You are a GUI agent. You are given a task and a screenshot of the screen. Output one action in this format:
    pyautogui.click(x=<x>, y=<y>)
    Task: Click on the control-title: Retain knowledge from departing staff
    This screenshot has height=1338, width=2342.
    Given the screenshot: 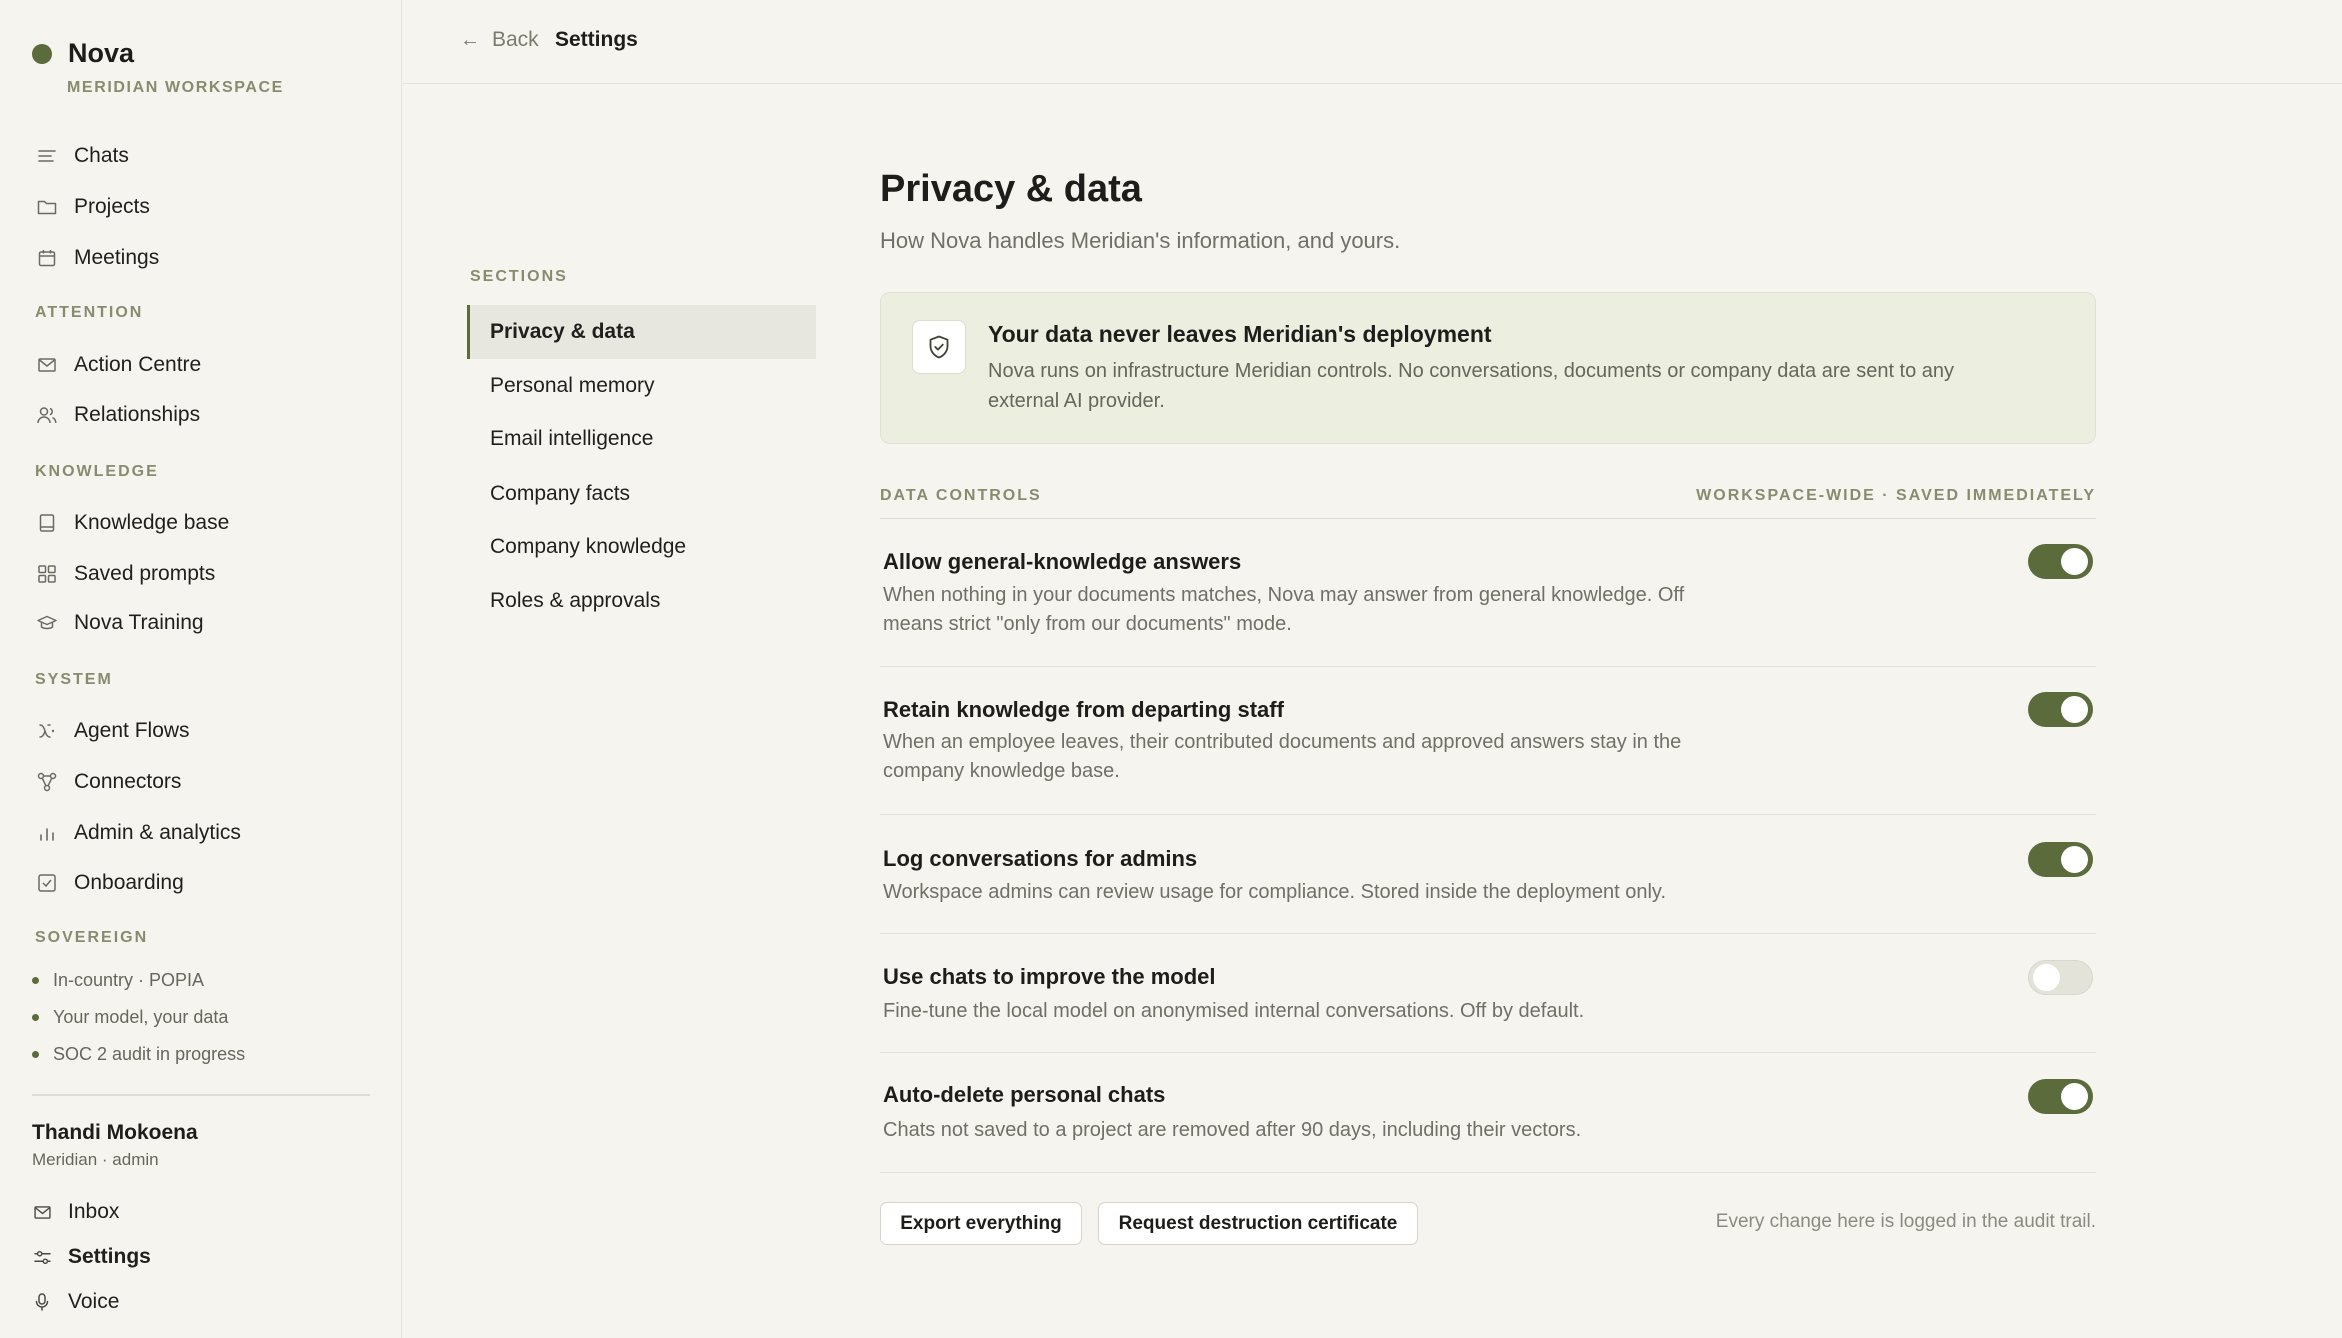 What is the action you would take?
    pyautogui.click(x=1083, y=709)
    